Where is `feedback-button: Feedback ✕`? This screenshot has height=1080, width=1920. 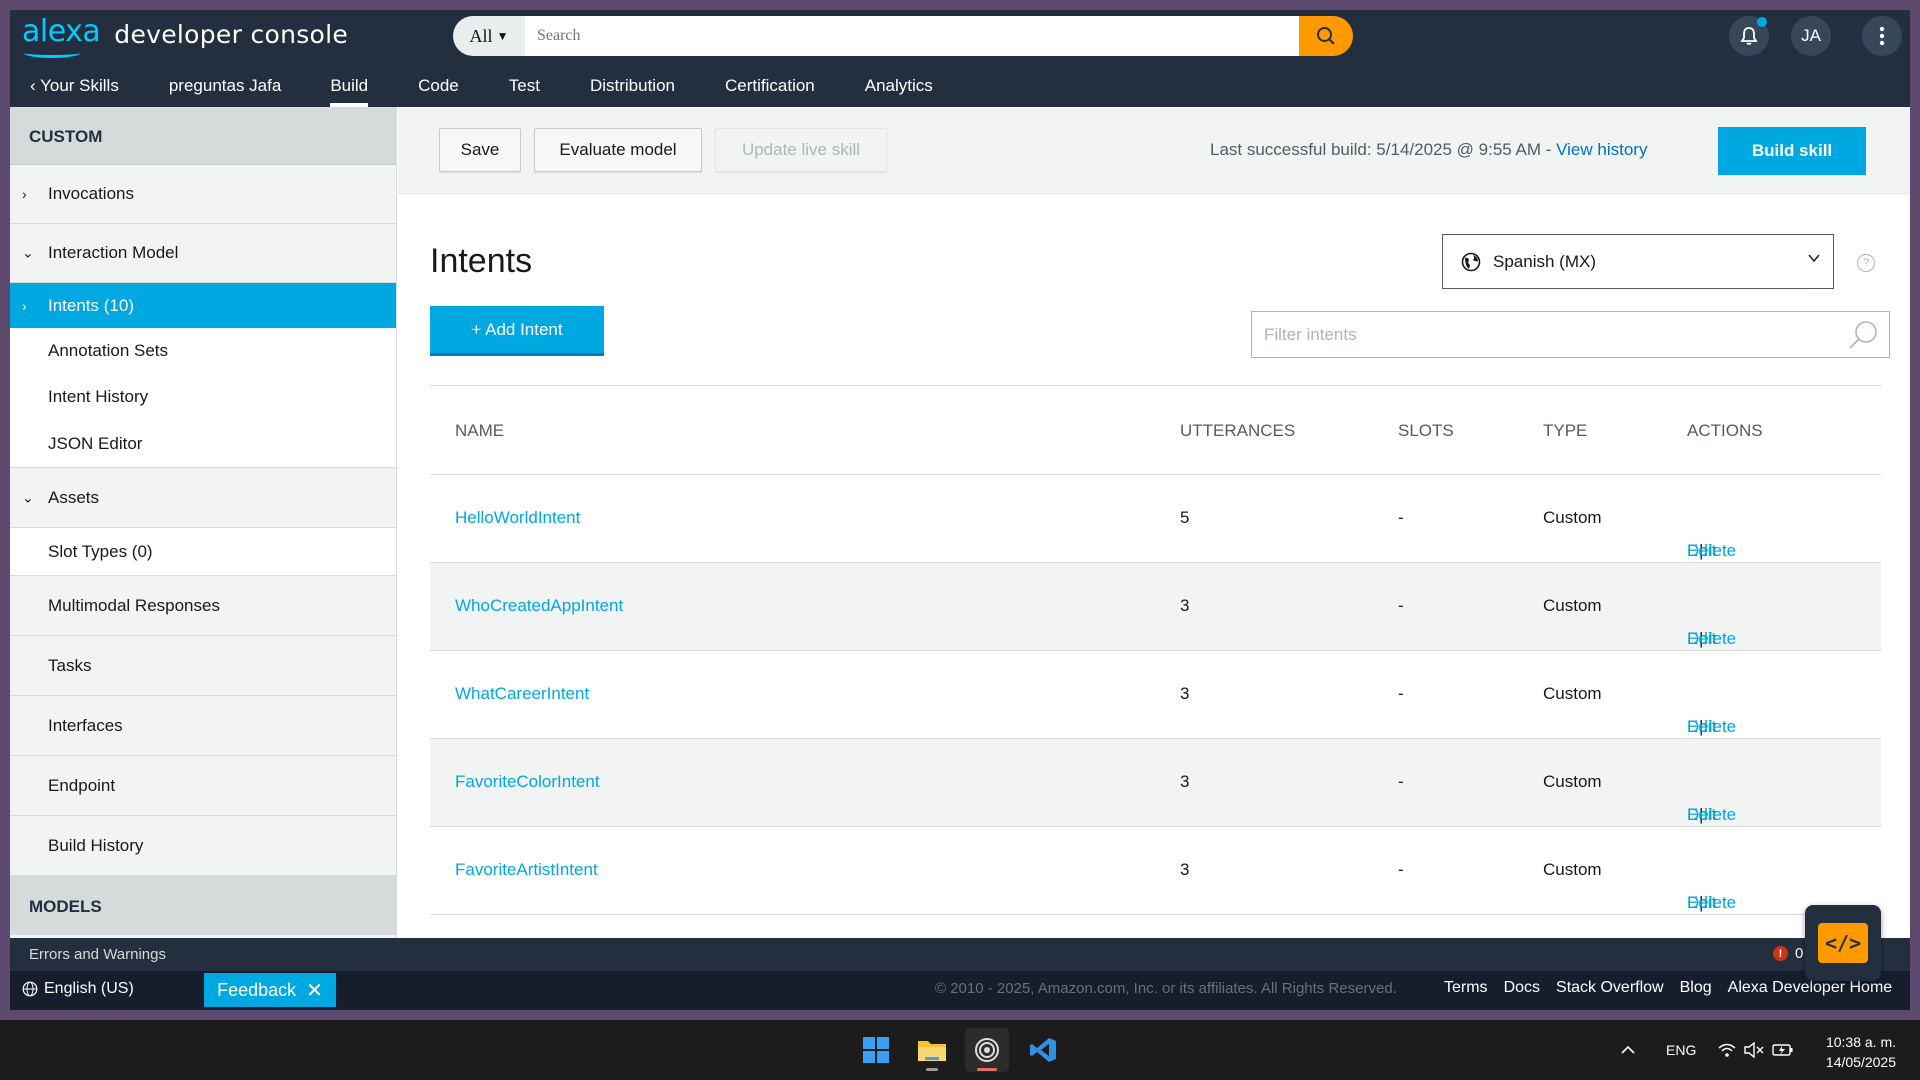 feedback-button: Feedback ✕ is located at coordinates (270, 990).